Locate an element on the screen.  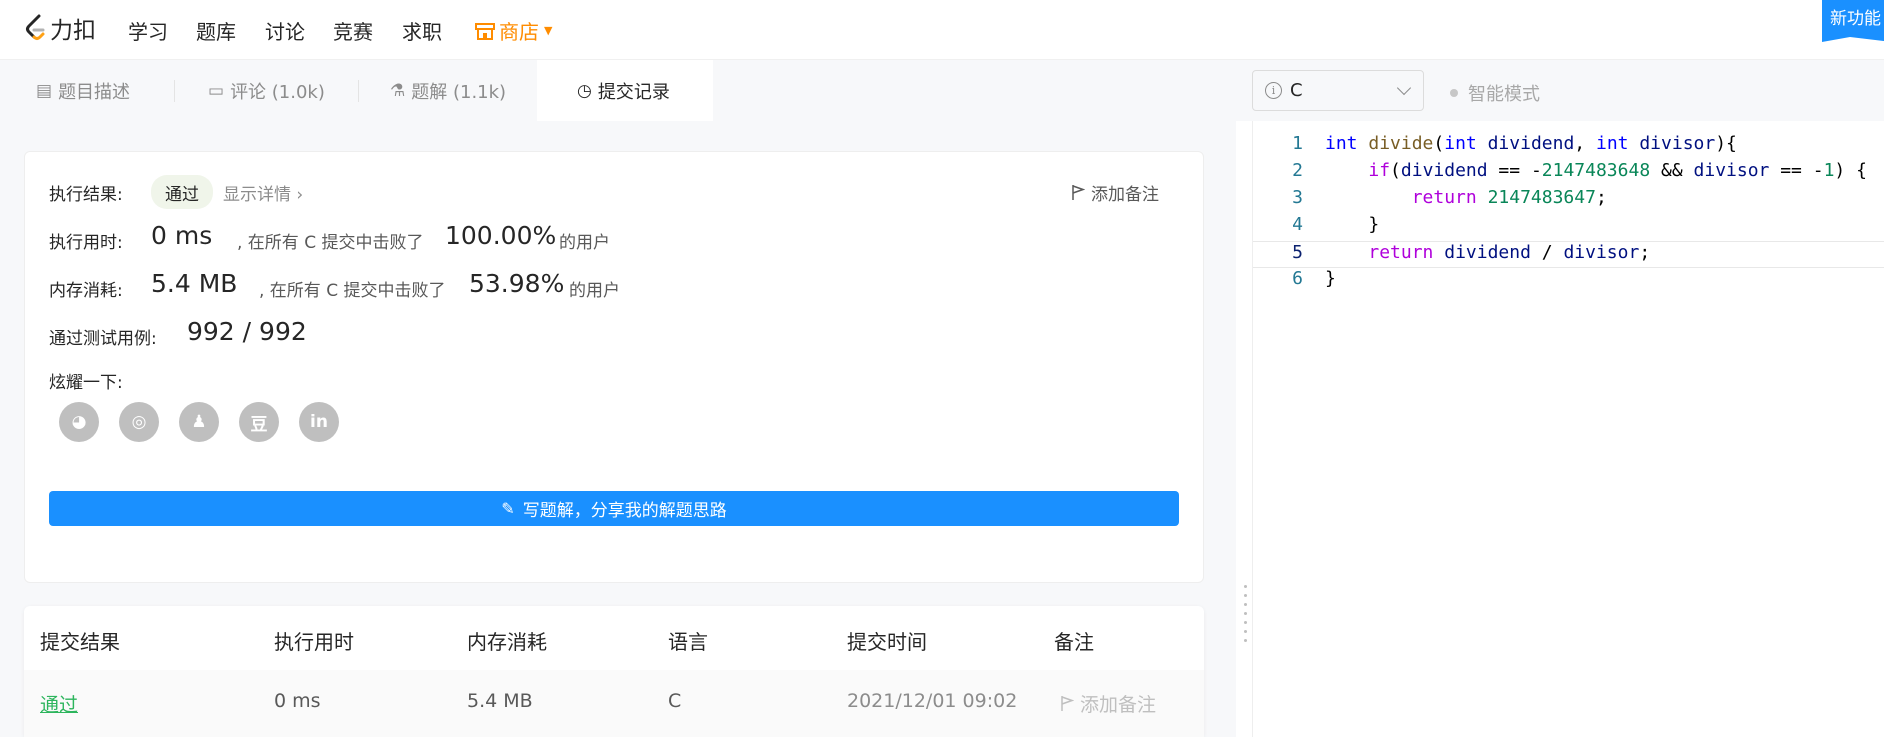
header-language: 语言 is located at coordinates (688, 642).